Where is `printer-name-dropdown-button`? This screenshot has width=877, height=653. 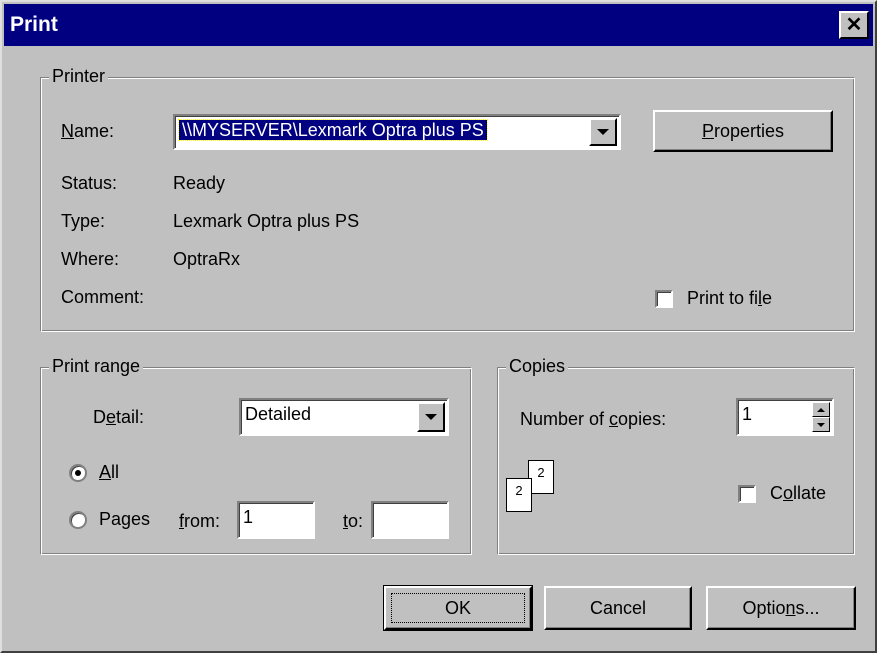 printer-name-dropdown-button is located at coordinates (603, 132).